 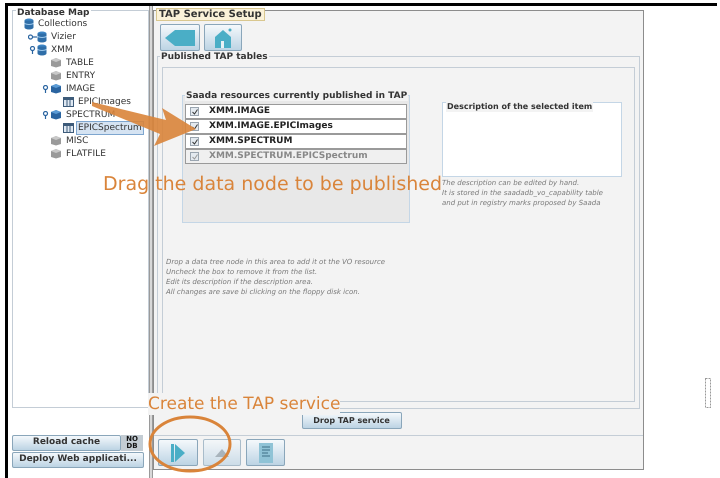 I want to click on caret-icon, so click(x=222, y=452).